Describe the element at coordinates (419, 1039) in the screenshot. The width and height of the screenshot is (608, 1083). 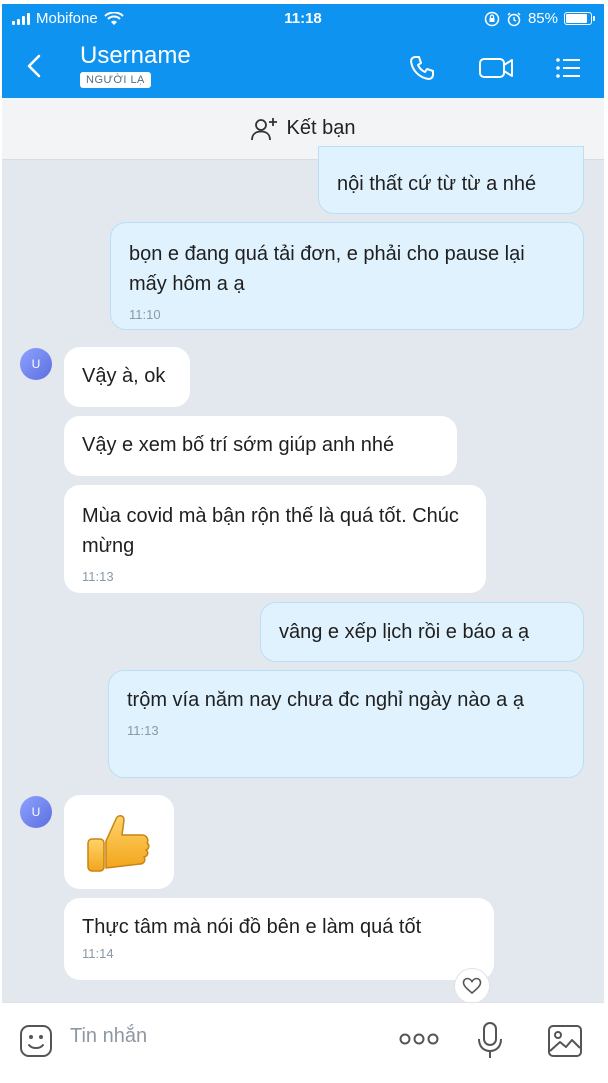
I see `more-icon` at that location.